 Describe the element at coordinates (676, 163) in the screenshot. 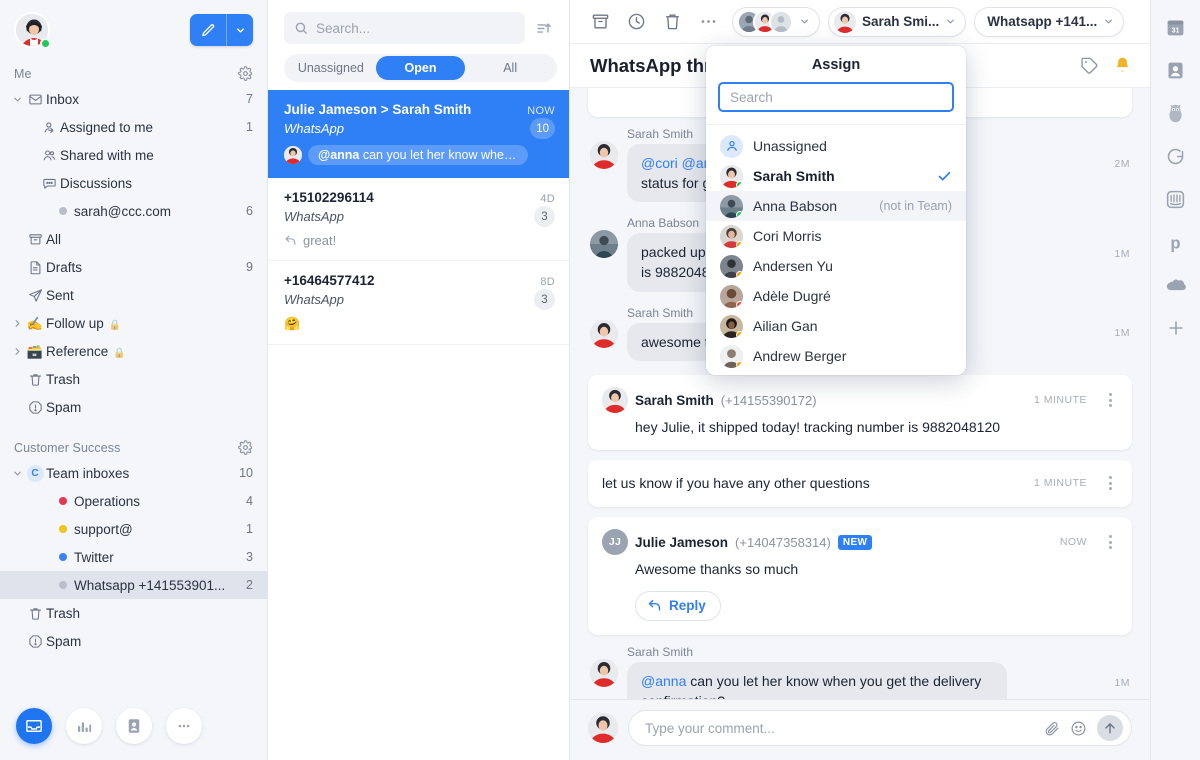

I see `mention: @cori @an` at that location.